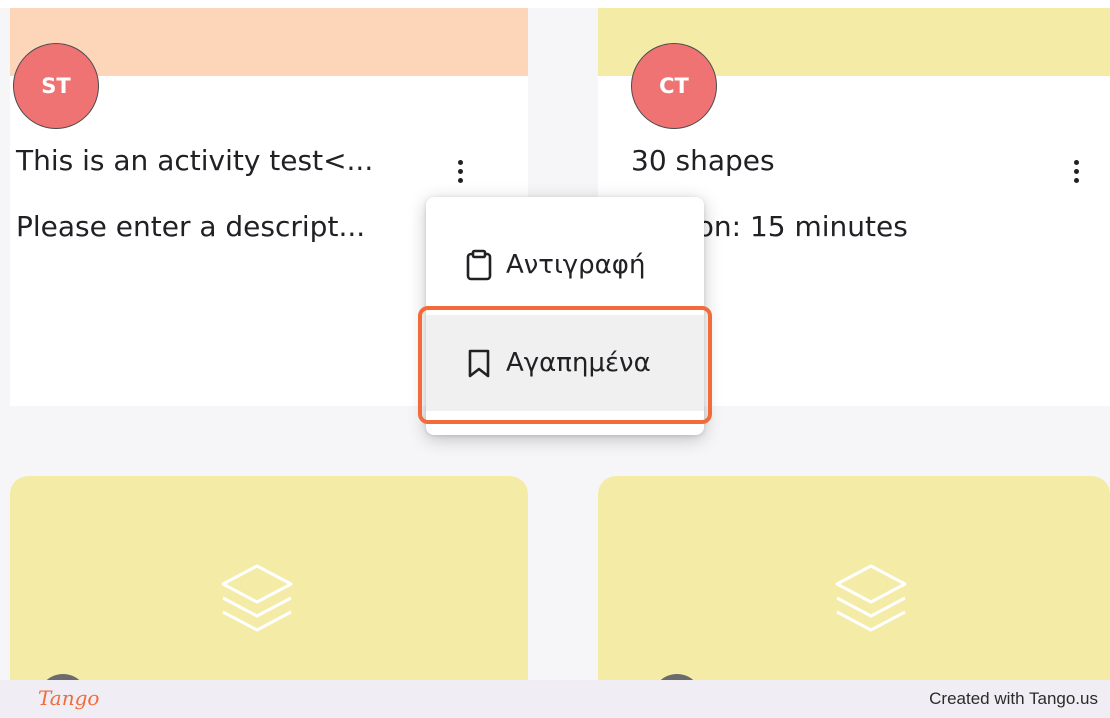 The image size is (1110, 718). What do you see at coordinates (576, 265) in the screenshot?
I see `menu-item-label: Αντιγραφή` at bounding box center [576, 265].